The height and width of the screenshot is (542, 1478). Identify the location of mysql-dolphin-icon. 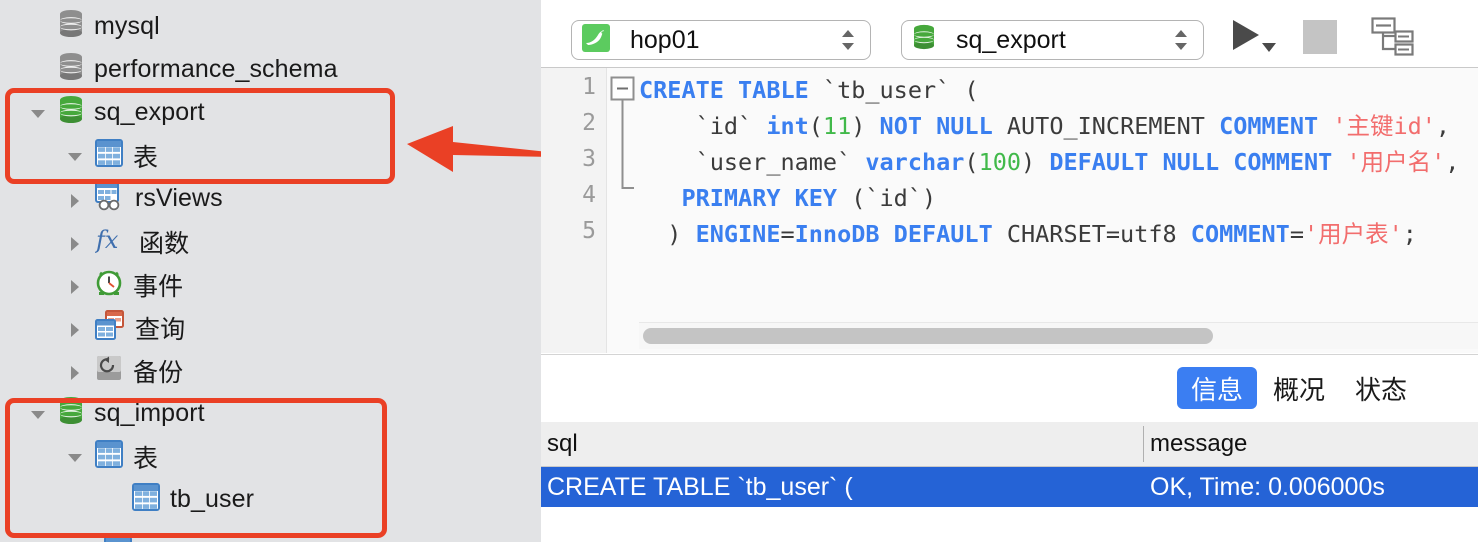
(596, 40).